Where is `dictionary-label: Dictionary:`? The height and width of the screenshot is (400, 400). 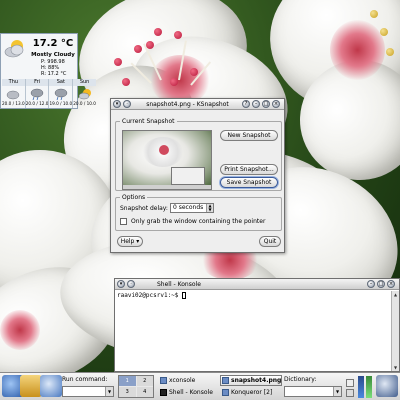
dictionary-label: Dictionary: is located at coordinates (300, 379).